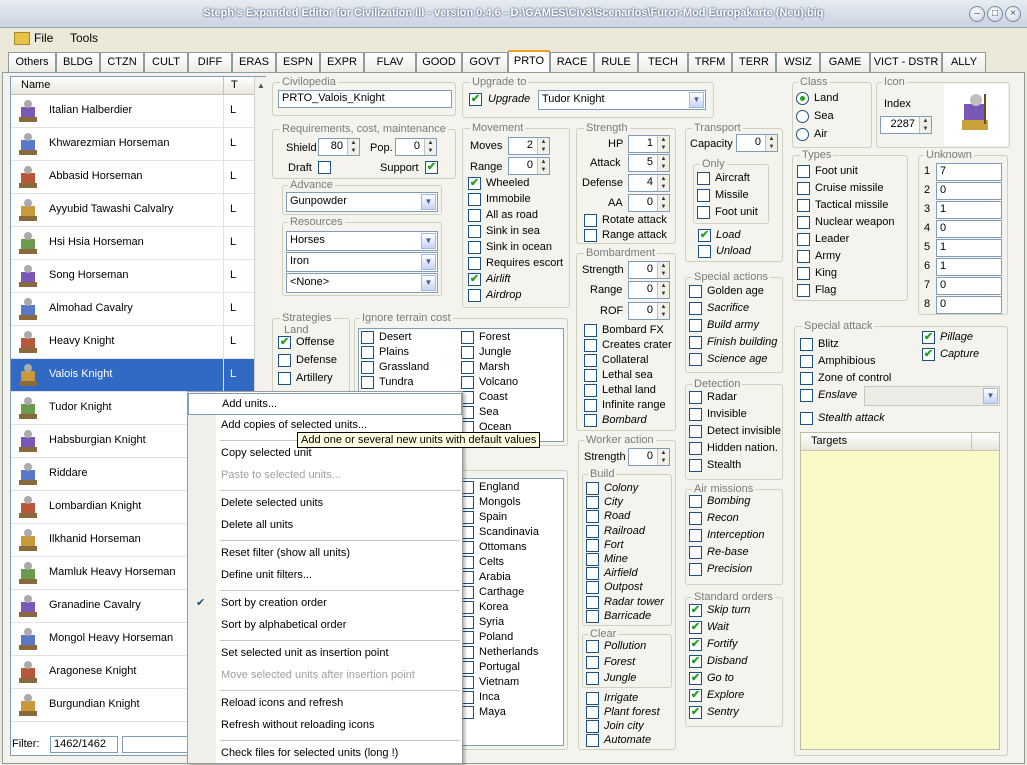  I want to click on list-item: Ayyubid Tawashi Calvalry L, so click(132, 210).